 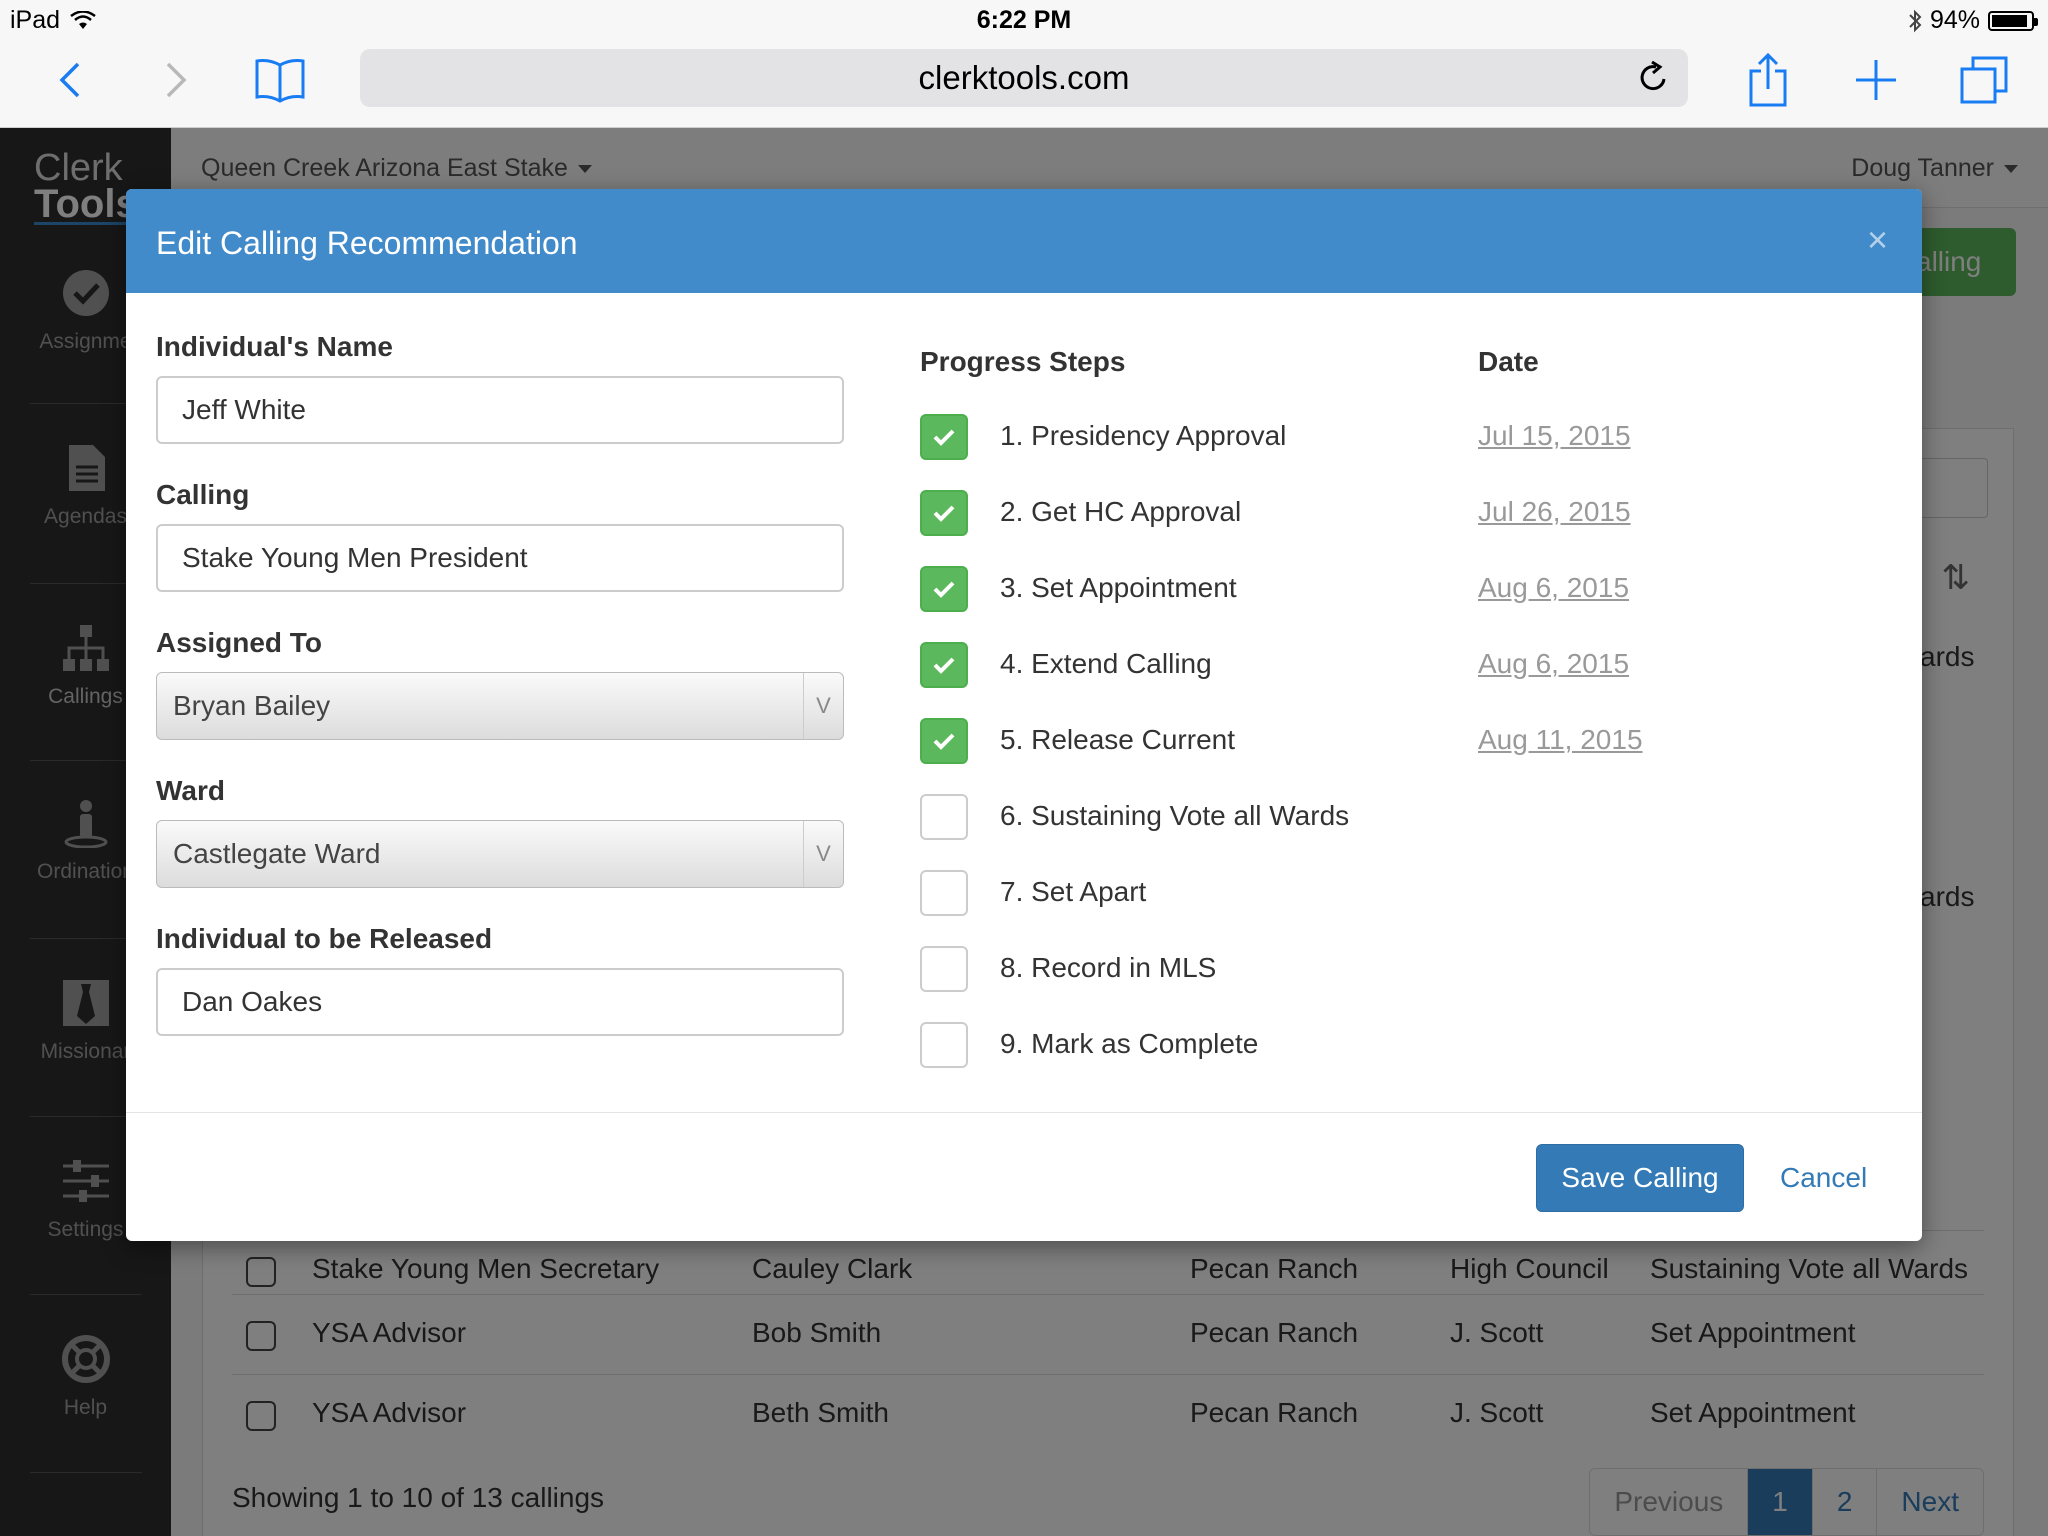 I want to click on forward-button, so click(x=176, y=80).